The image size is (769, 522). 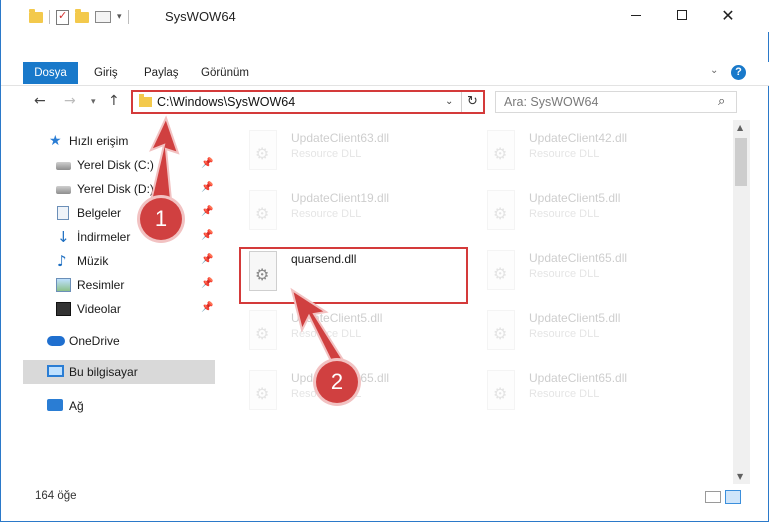 I want to click on scrollbar-thumb, so click(x=741, y=162).